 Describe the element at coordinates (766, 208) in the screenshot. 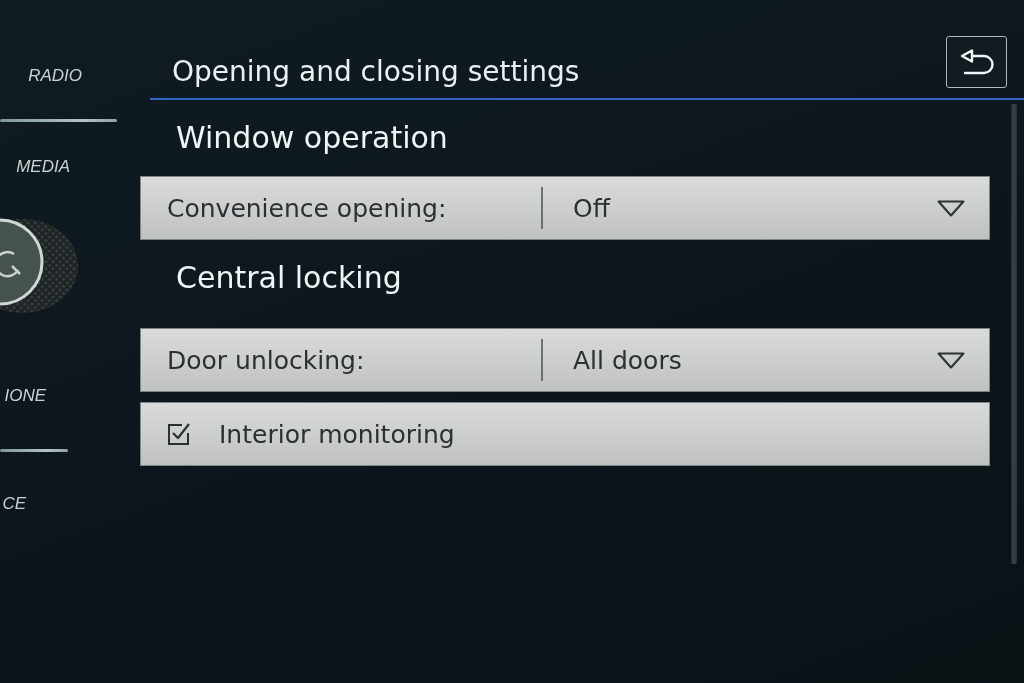

I see `value-dropdown: Off` at that location.